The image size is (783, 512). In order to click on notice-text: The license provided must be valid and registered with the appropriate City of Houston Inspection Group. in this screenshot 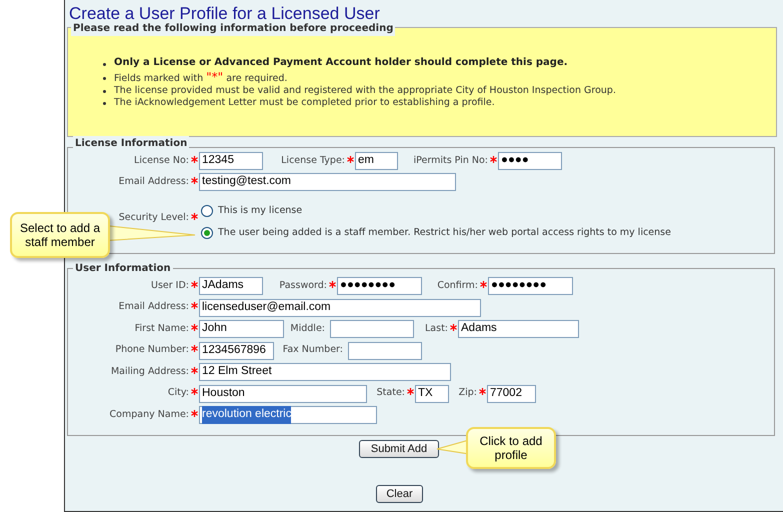, I will do `click(365, 91)`.